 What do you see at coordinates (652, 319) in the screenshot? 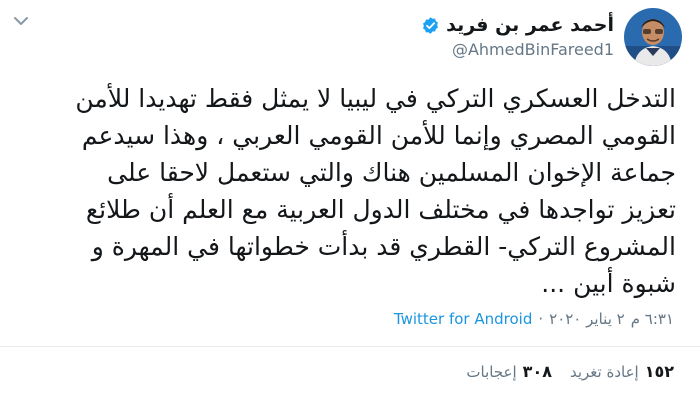
I see `tweet-time: ٦:٣١ م` at bounding box center [652, 319].